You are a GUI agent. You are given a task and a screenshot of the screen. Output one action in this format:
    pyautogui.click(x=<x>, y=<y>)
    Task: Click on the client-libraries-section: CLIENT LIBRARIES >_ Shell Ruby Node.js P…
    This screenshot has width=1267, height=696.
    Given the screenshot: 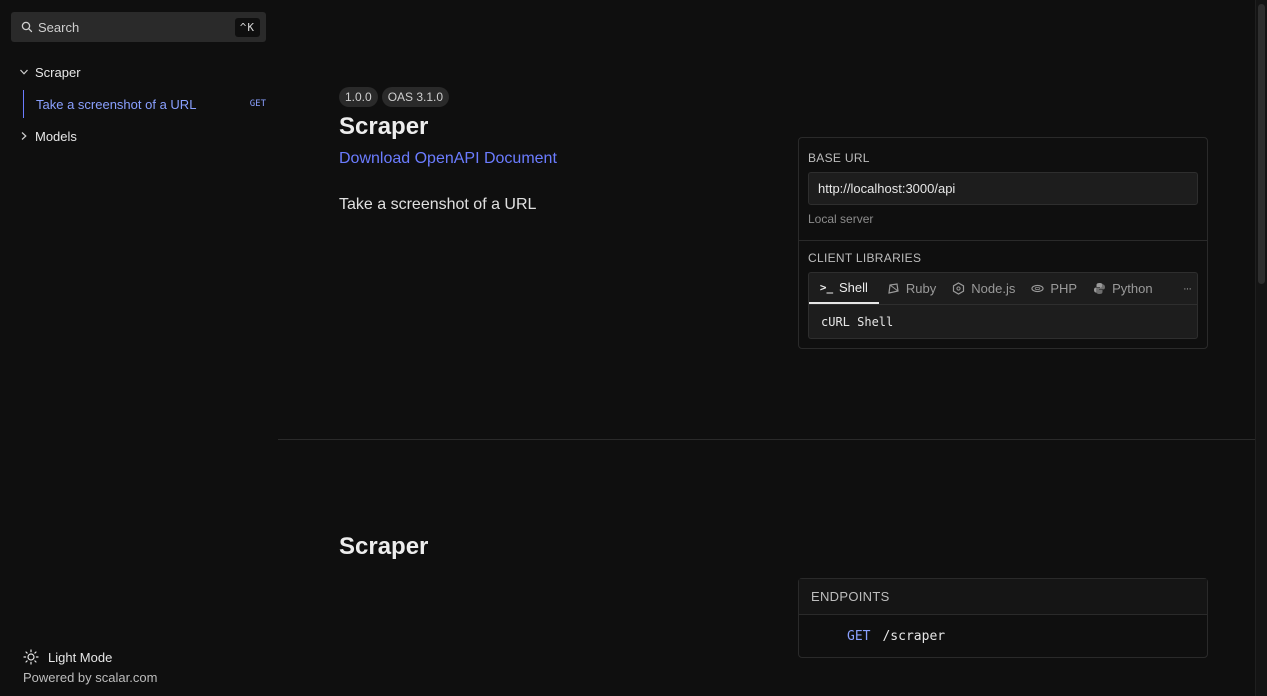 What is the action you would take?
    pyautogui.click(x=1003, y=295)
    